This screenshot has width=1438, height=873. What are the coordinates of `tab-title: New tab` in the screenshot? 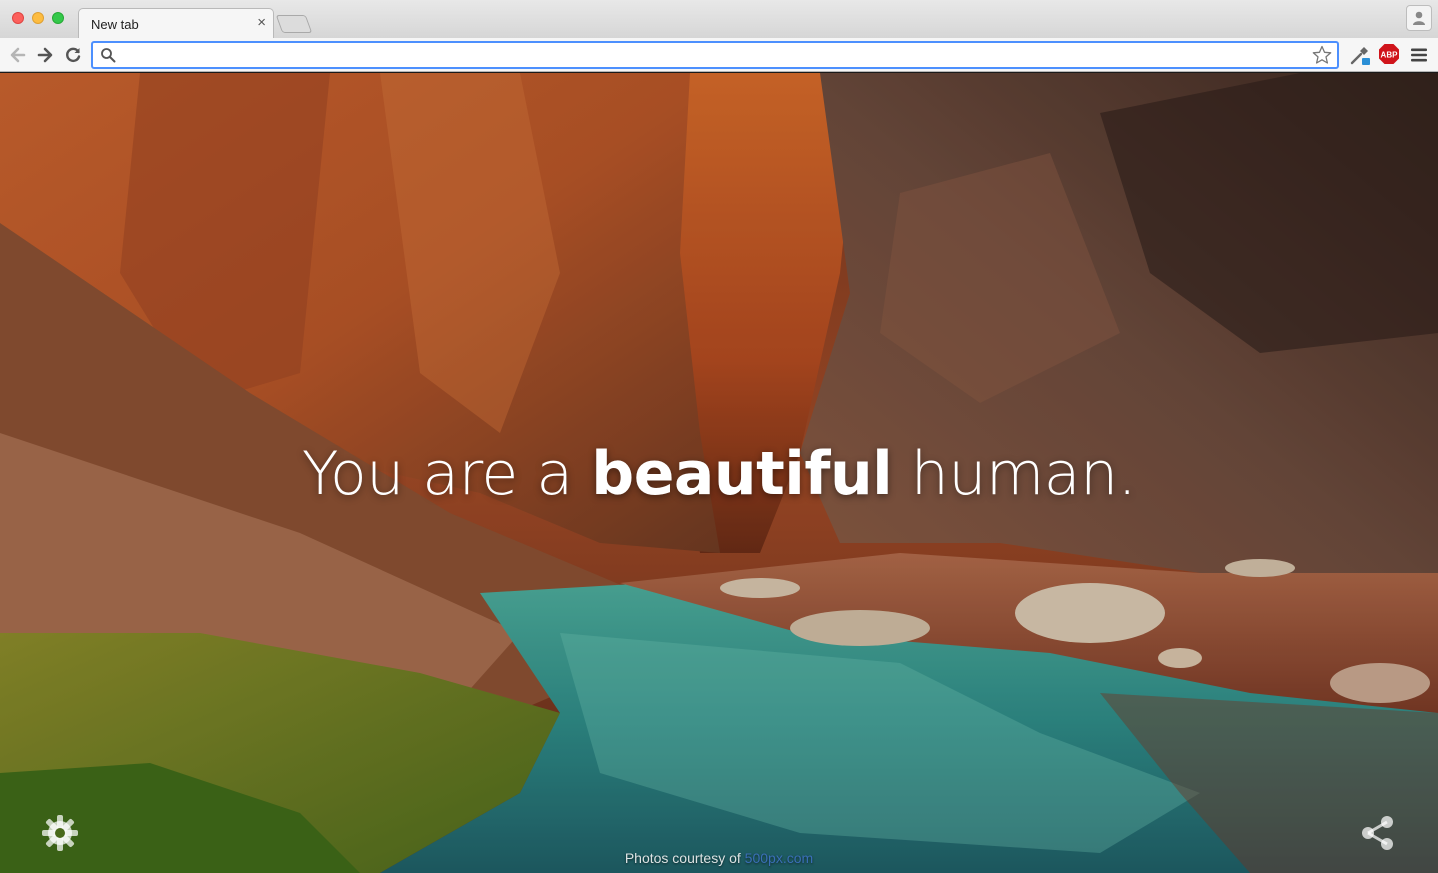 It's located at (115, 24).